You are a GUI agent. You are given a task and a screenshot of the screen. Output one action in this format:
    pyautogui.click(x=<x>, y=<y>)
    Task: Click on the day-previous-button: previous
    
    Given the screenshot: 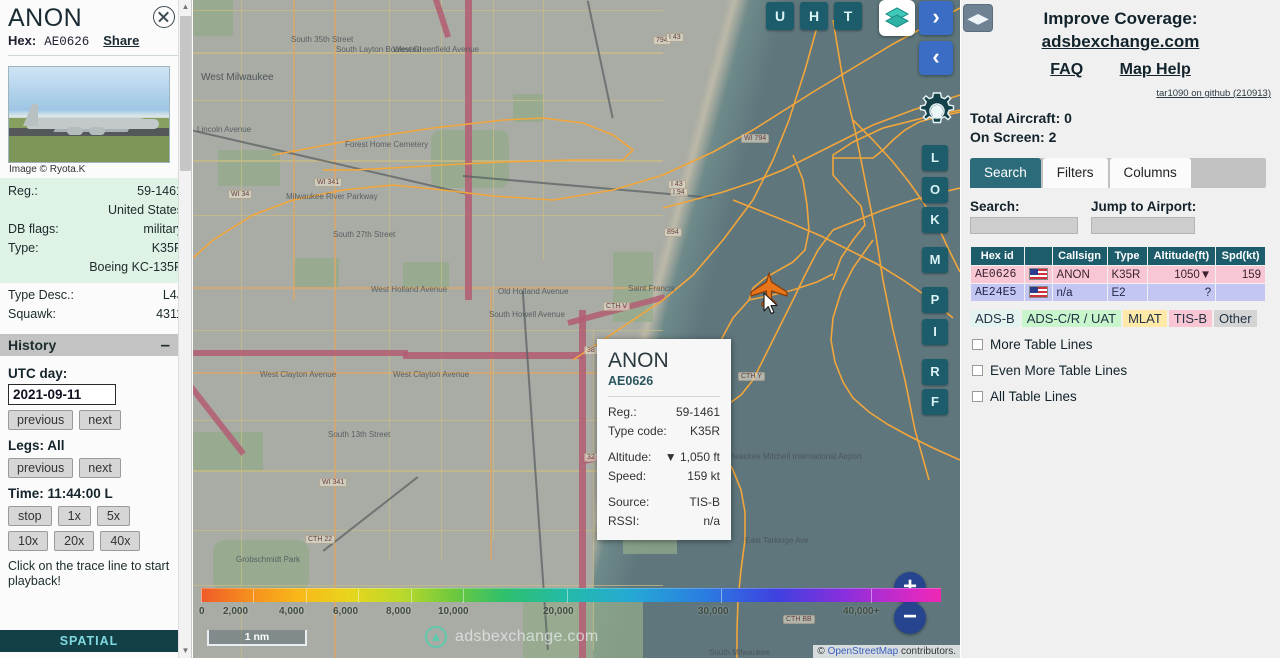 What is the action you would take?
    pyautogui.click(x=41, y=420)
    